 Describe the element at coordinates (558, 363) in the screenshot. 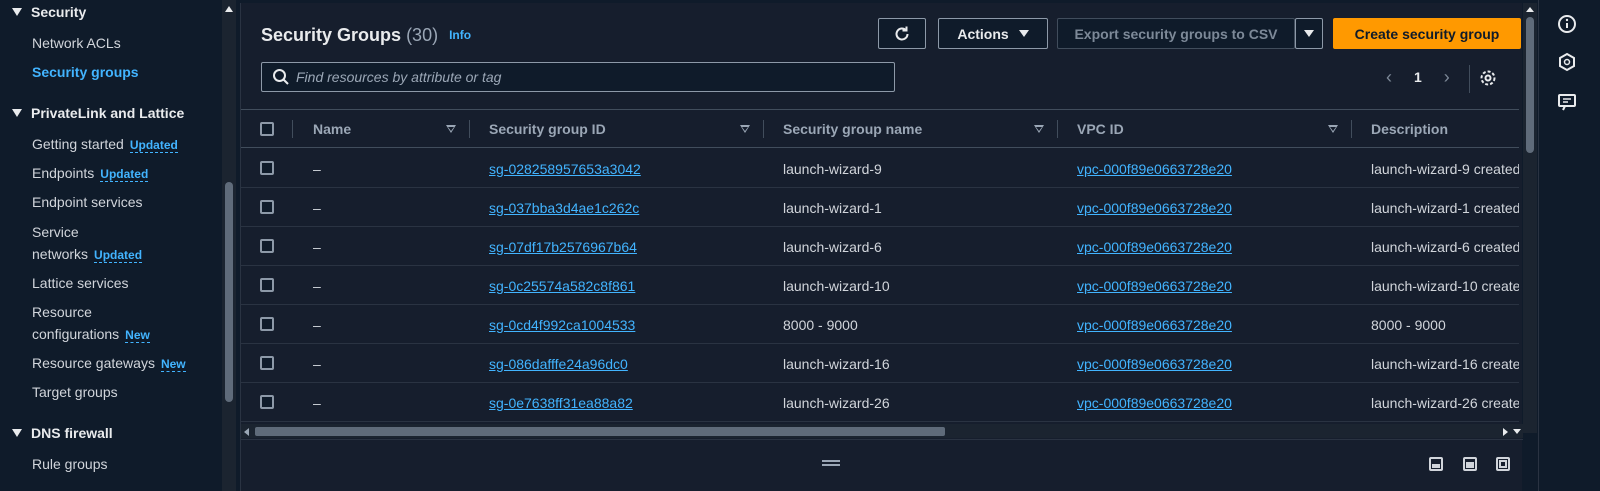

I see `security-group-id-link: sg-086dafffe24a96dc0` at that location.